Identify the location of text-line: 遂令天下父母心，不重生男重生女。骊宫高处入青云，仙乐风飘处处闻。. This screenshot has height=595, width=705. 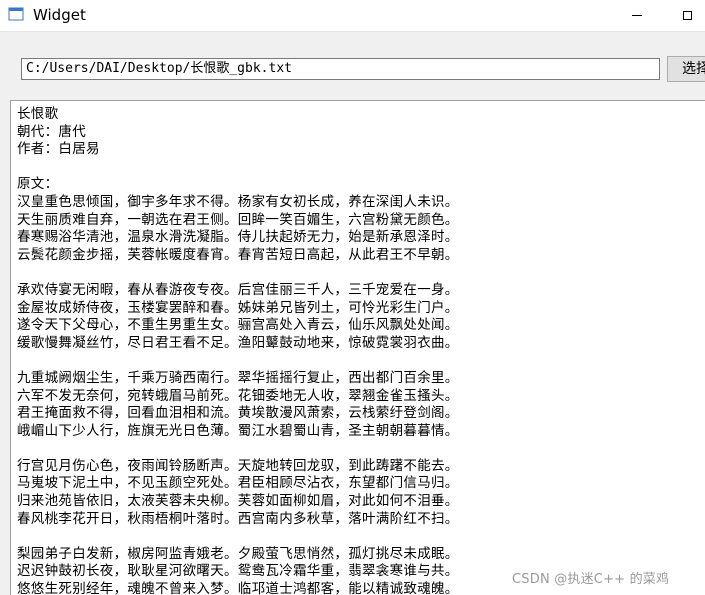
(238, 325).